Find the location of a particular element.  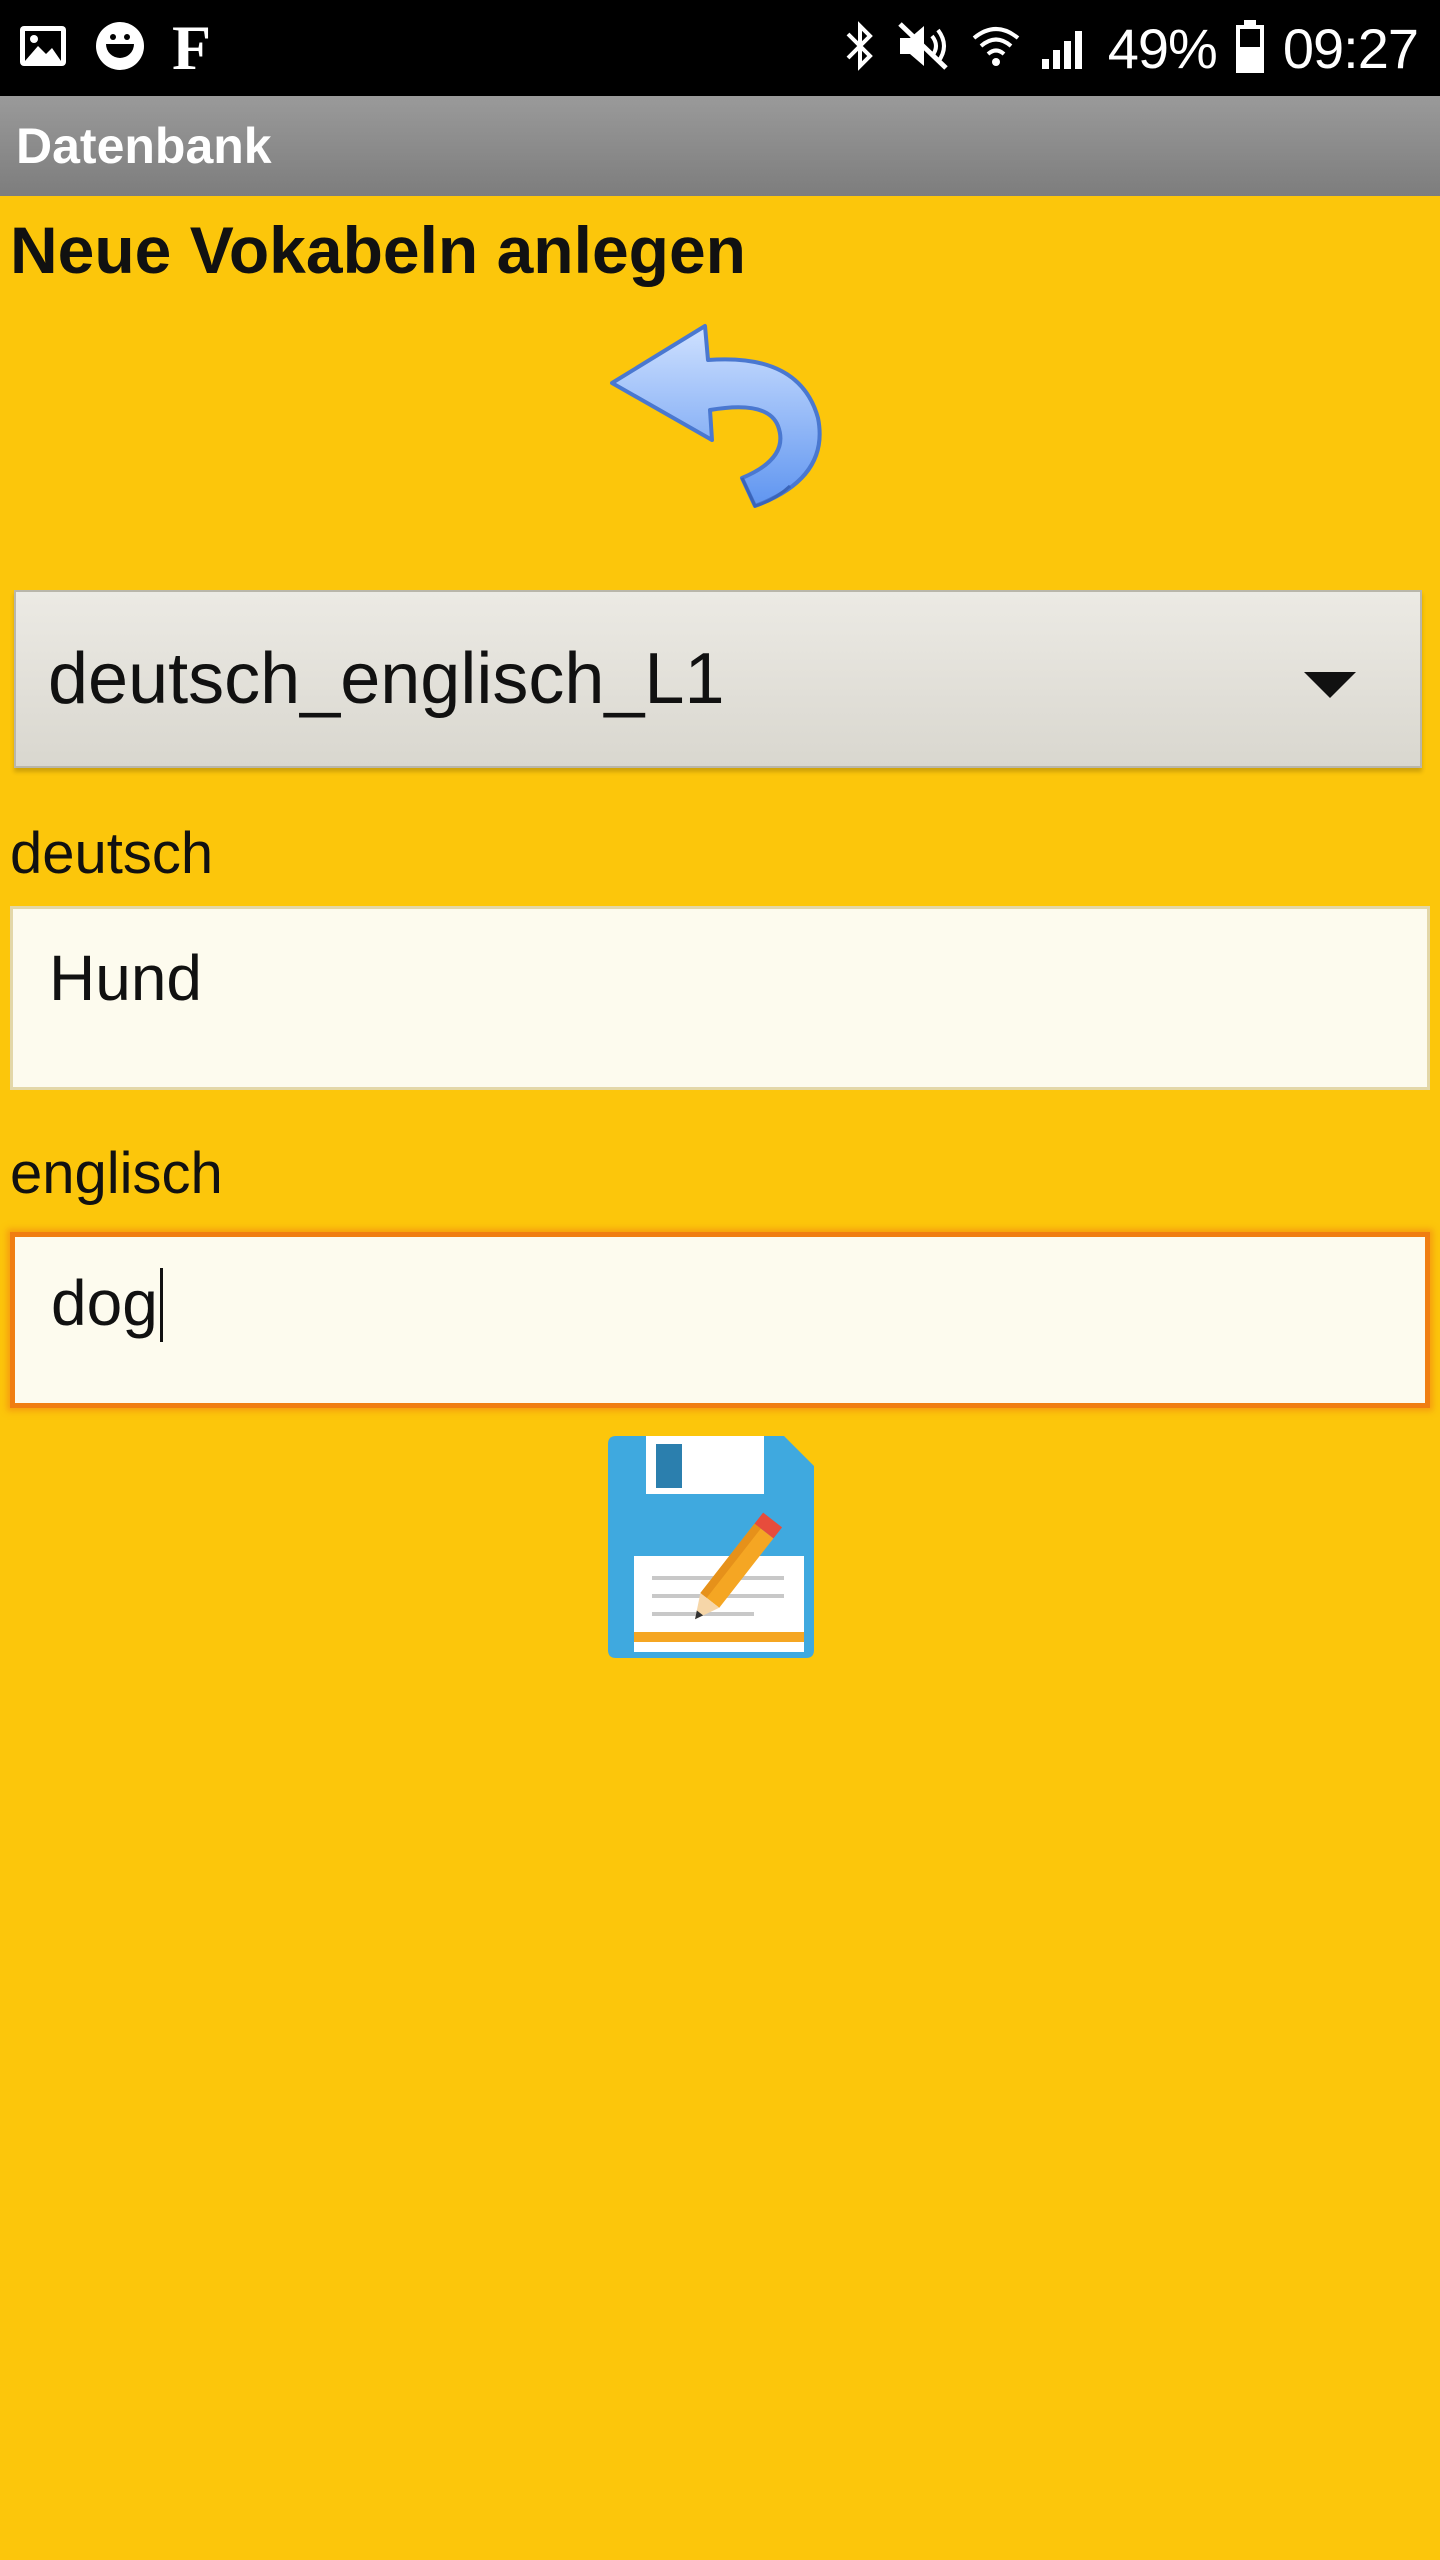

save-button is located at coordinates (719, 1549).